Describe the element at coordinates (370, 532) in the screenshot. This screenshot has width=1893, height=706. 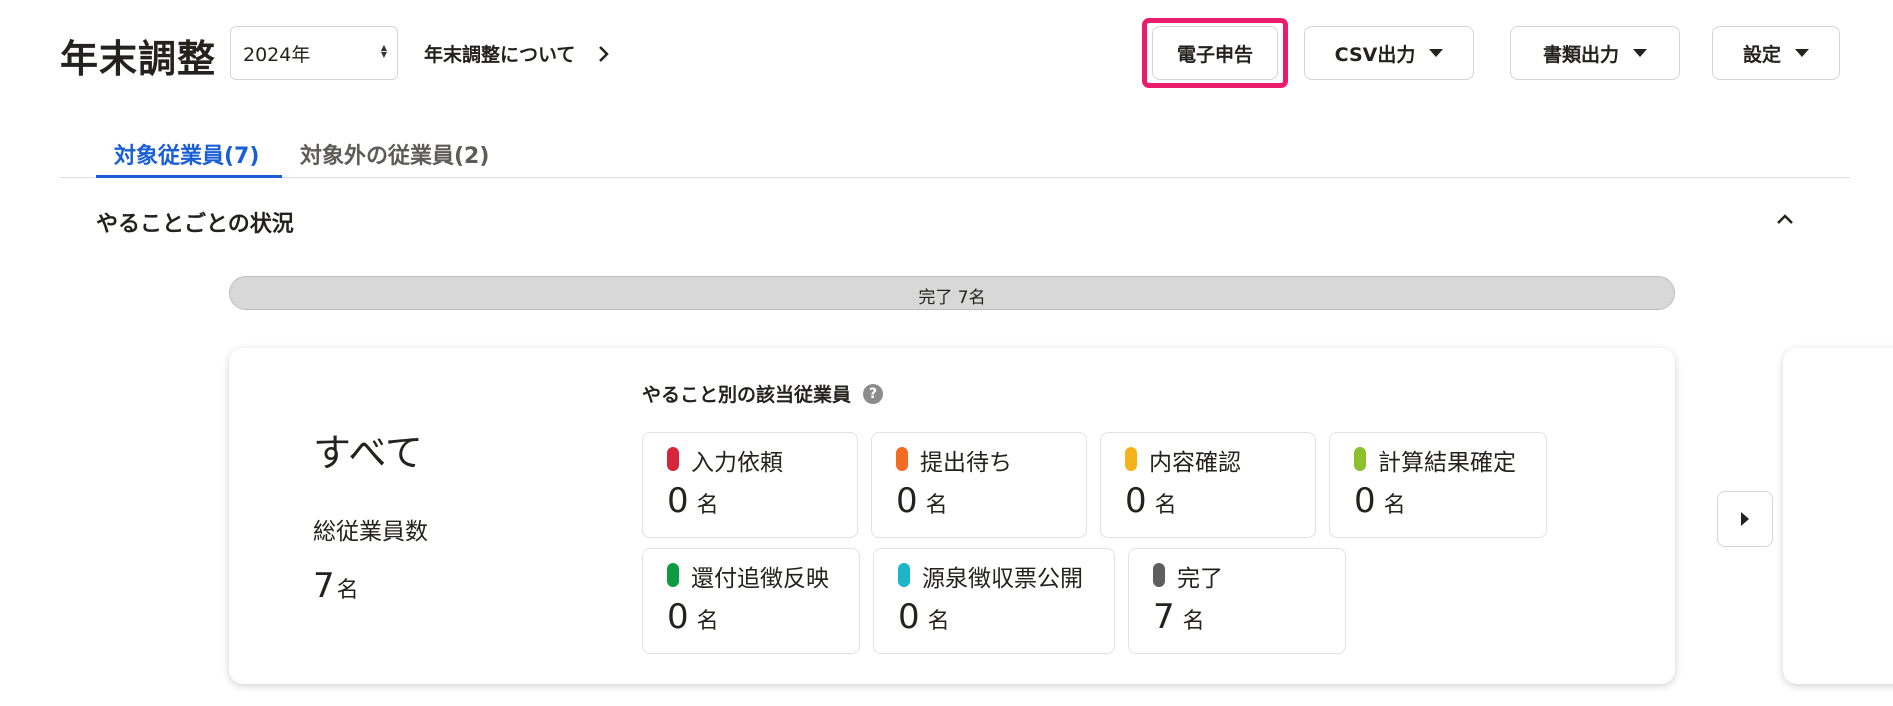
I see `total-employees-label: 総従業員数` at that location.